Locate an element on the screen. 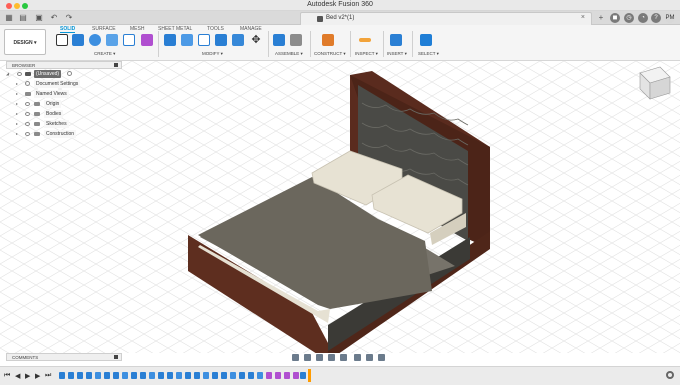 The height and width of the screenshot is (385, 680). construct-group-label: CONSTRUCT ▾ is located at coordinates (330, 54).